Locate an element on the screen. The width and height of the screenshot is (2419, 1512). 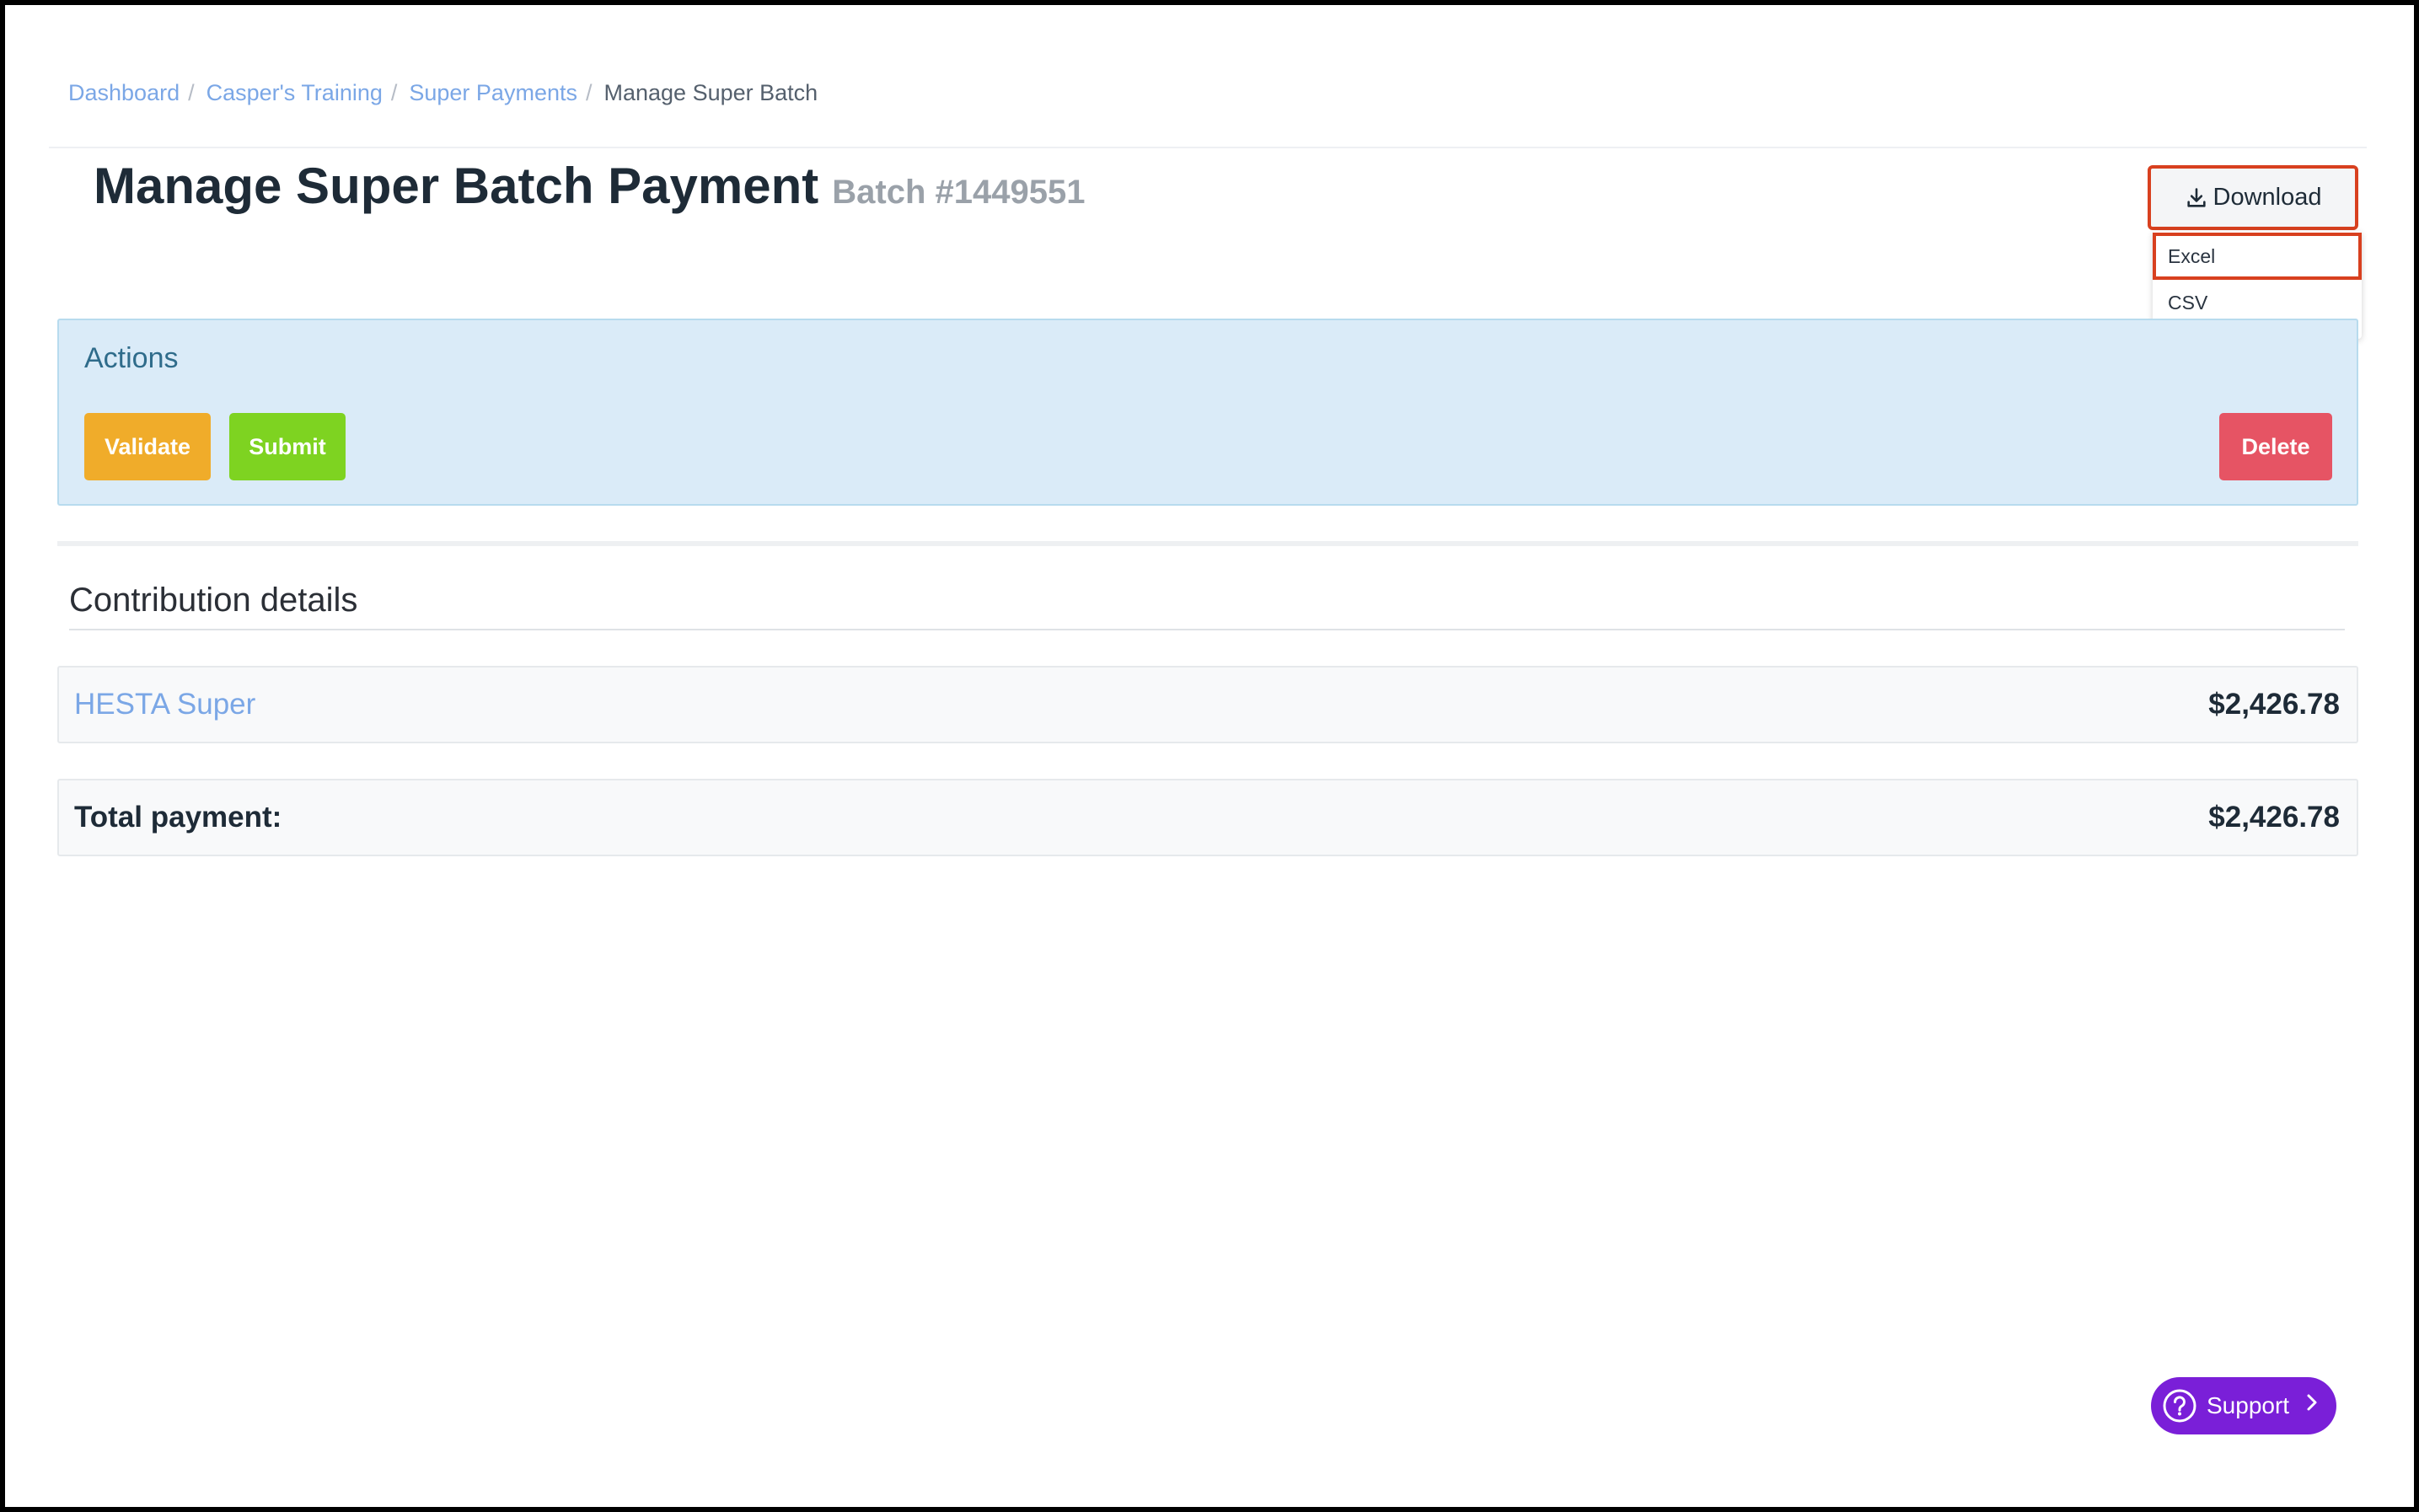
total-payment-amount: $2,426.78 is located at coordinates (2274, 817).